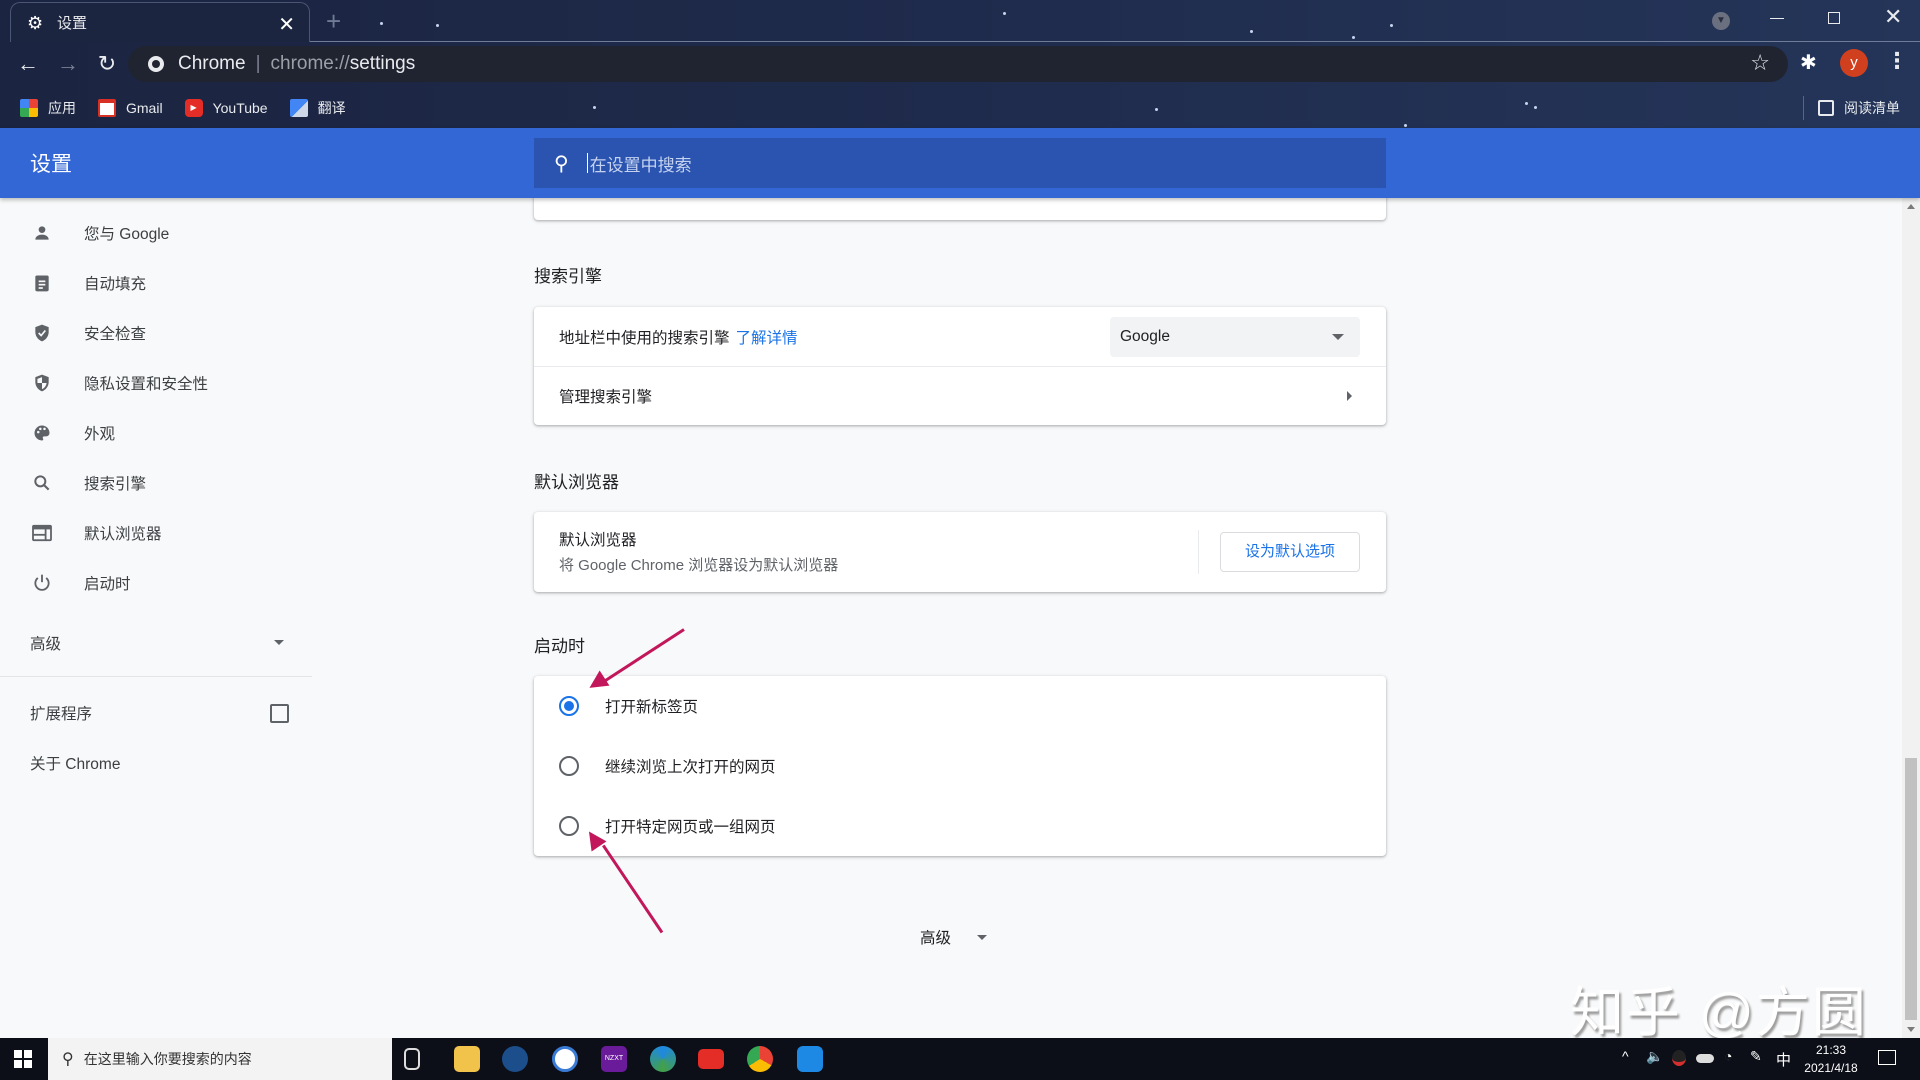 This screenshot has height=1080, width=1920. What do you see at coordinates (62, 108) in the screenshot?
I see `bookmark-label: 应用` at bounding box center [62, 108].